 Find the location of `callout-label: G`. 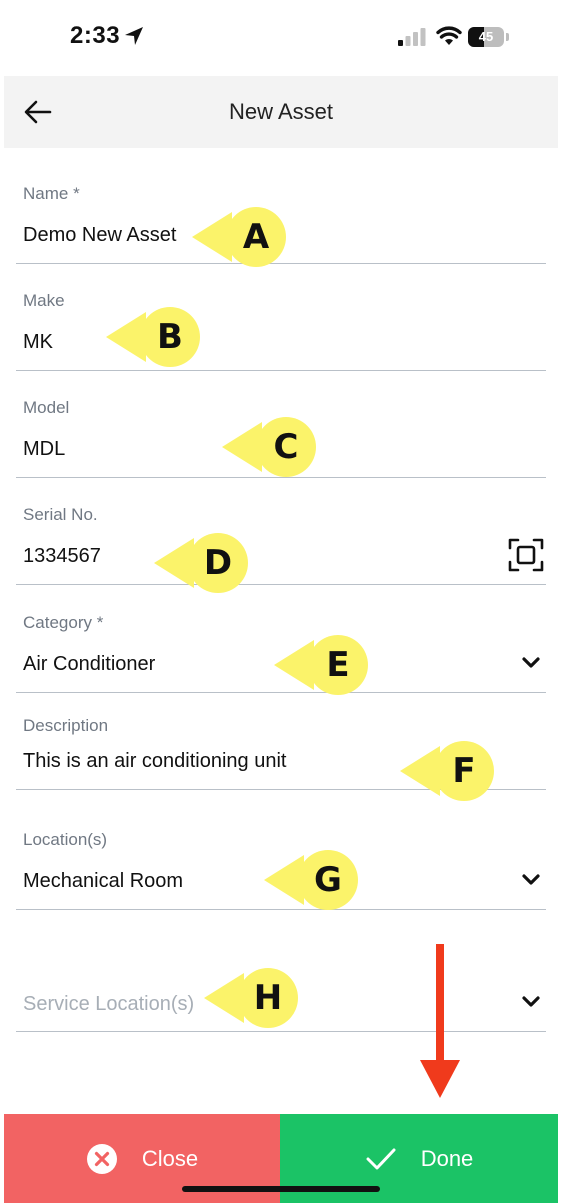

callout-label: G is located at coordinates (328, 880).